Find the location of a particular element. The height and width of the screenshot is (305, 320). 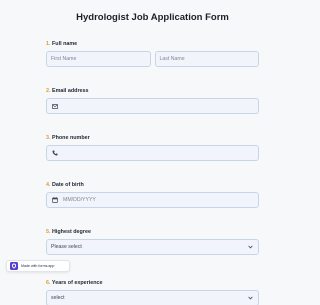

question-text: Phone number is located at coordinates (71, 138).